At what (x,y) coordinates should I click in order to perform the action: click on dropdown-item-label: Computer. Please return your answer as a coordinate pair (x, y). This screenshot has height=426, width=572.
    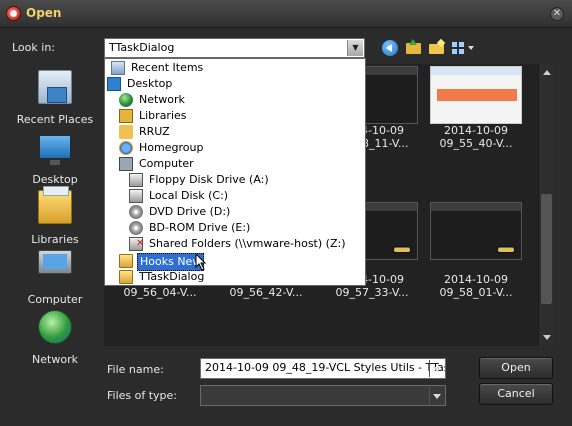
    Looking at the image, I should click on (166, 163).